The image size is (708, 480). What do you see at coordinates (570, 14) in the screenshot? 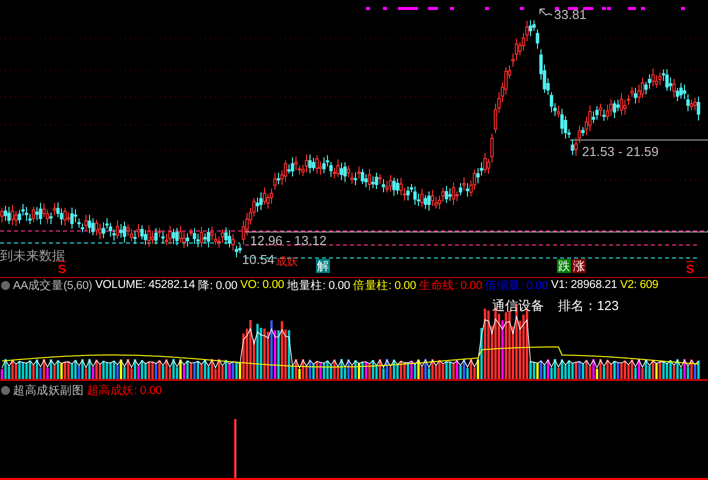
I see `high-price-label: 33.81` at bounding box center [570, 14].